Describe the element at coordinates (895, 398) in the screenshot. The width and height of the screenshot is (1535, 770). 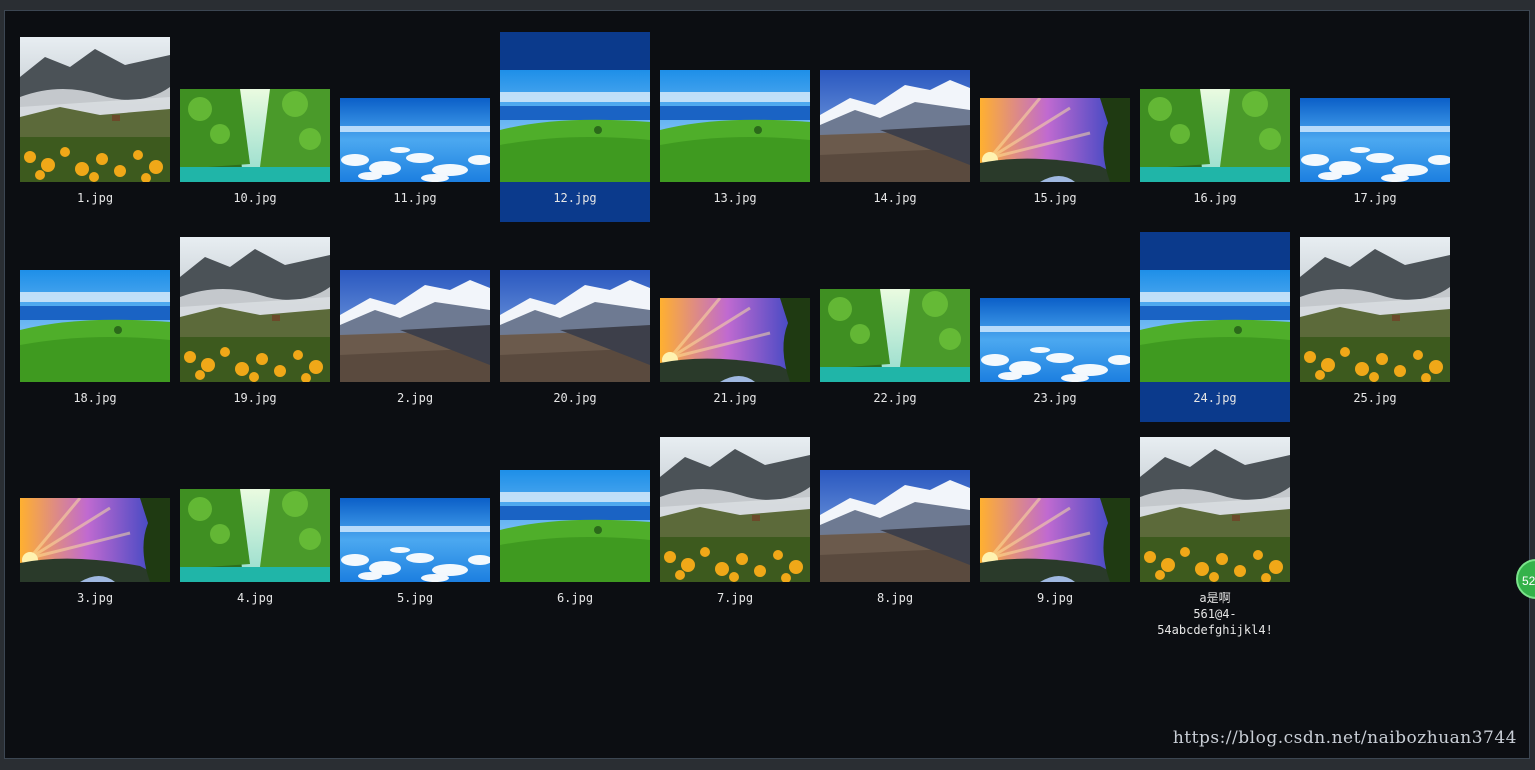
I see `thumbnail-caption: 22.jpg` at that location.